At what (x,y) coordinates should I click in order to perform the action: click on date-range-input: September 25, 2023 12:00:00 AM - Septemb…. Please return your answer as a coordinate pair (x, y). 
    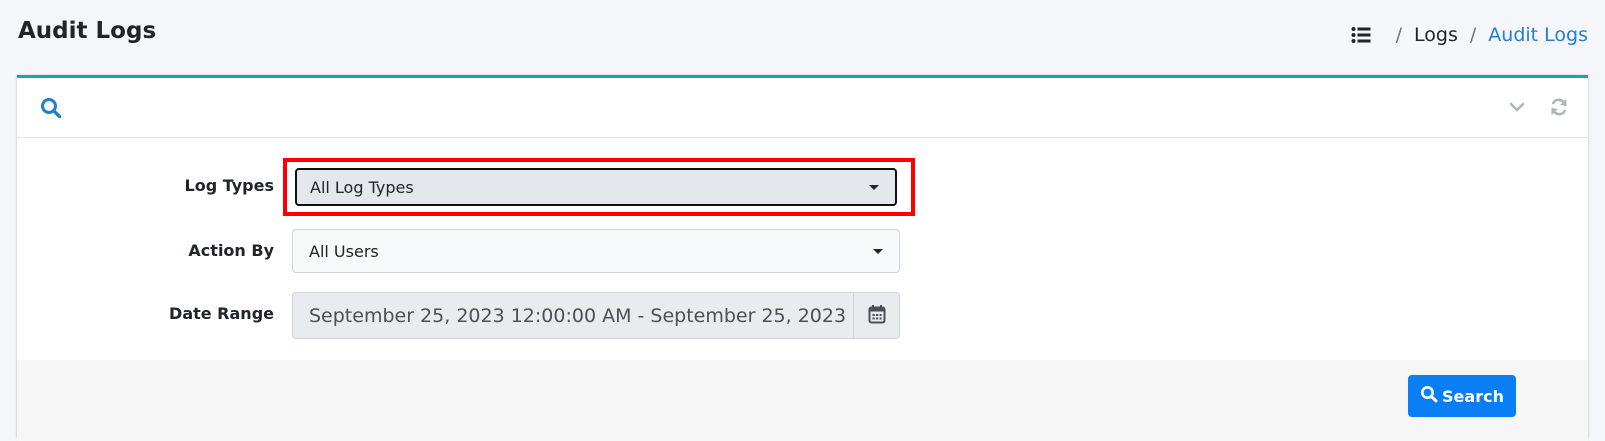
    Looking at the image, I should click on (572, 315).